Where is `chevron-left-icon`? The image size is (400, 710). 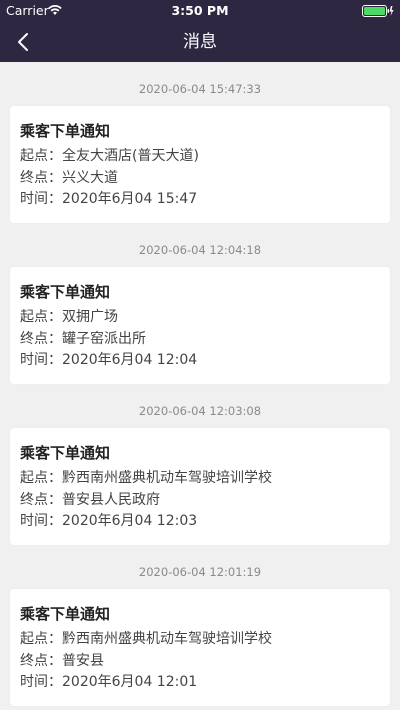
chevron-left-icon is located at coordinates (23, 42).